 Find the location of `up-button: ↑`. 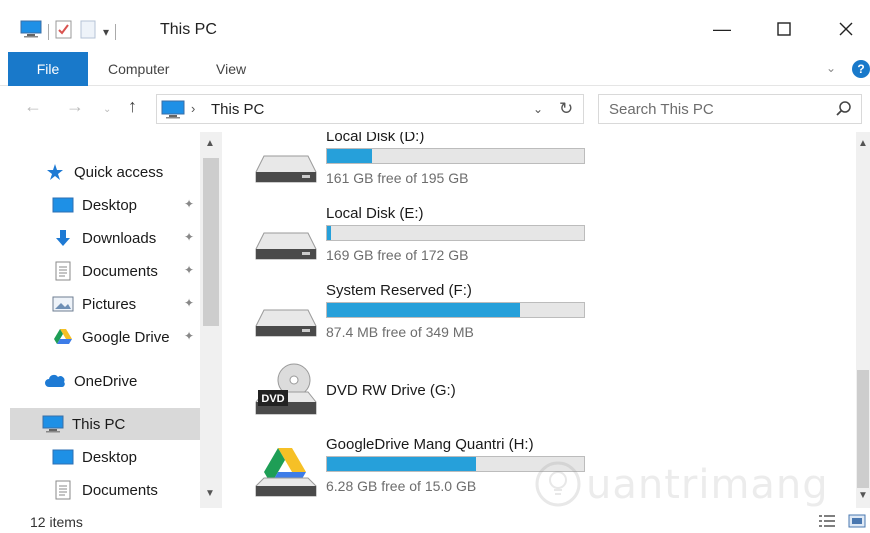

up-button: ↑ is located at coordinates (132, 106).